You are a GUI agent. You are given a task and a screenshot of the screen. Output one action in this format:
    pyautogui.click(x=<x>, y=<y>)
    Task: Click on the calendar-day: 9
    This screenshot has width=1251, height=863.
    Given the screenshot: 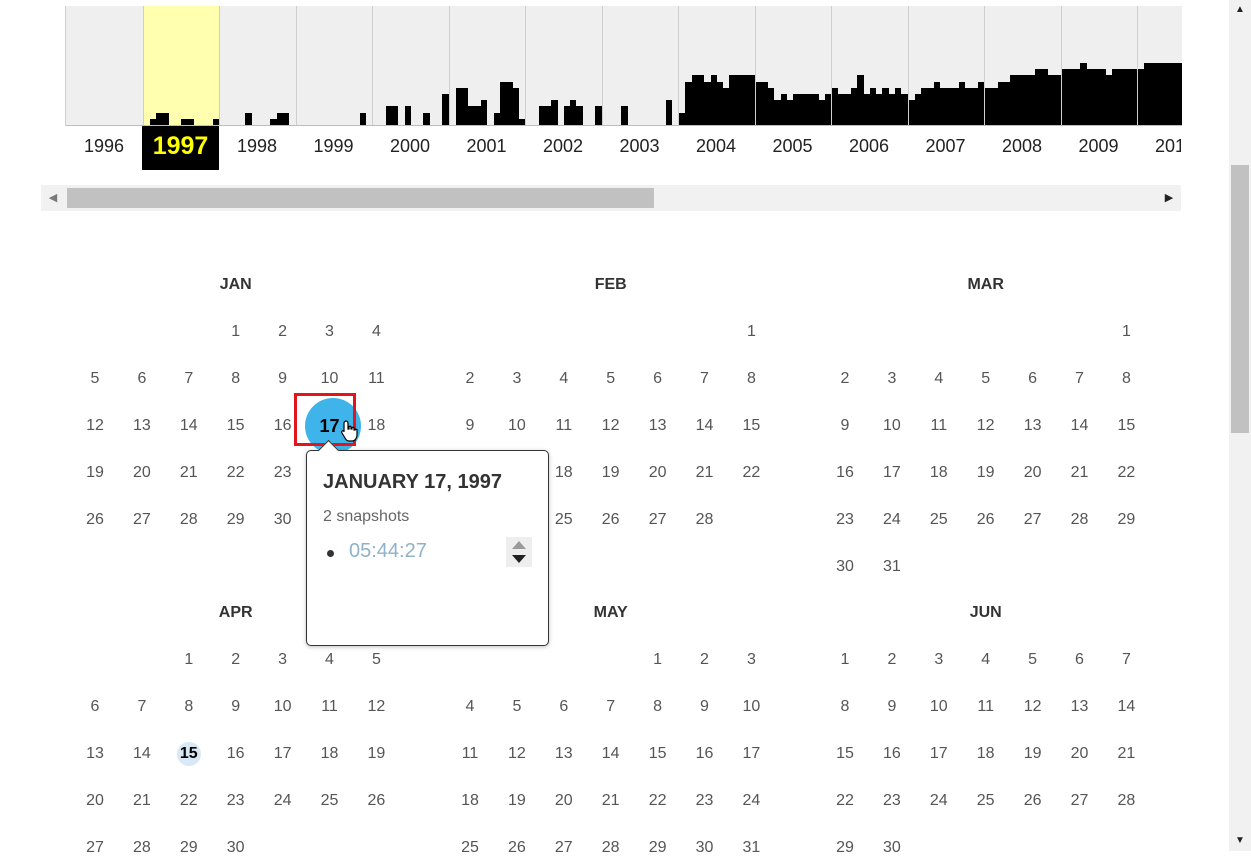 What is the action you would take?
    pyautogui.click(x=470, y=426)
    